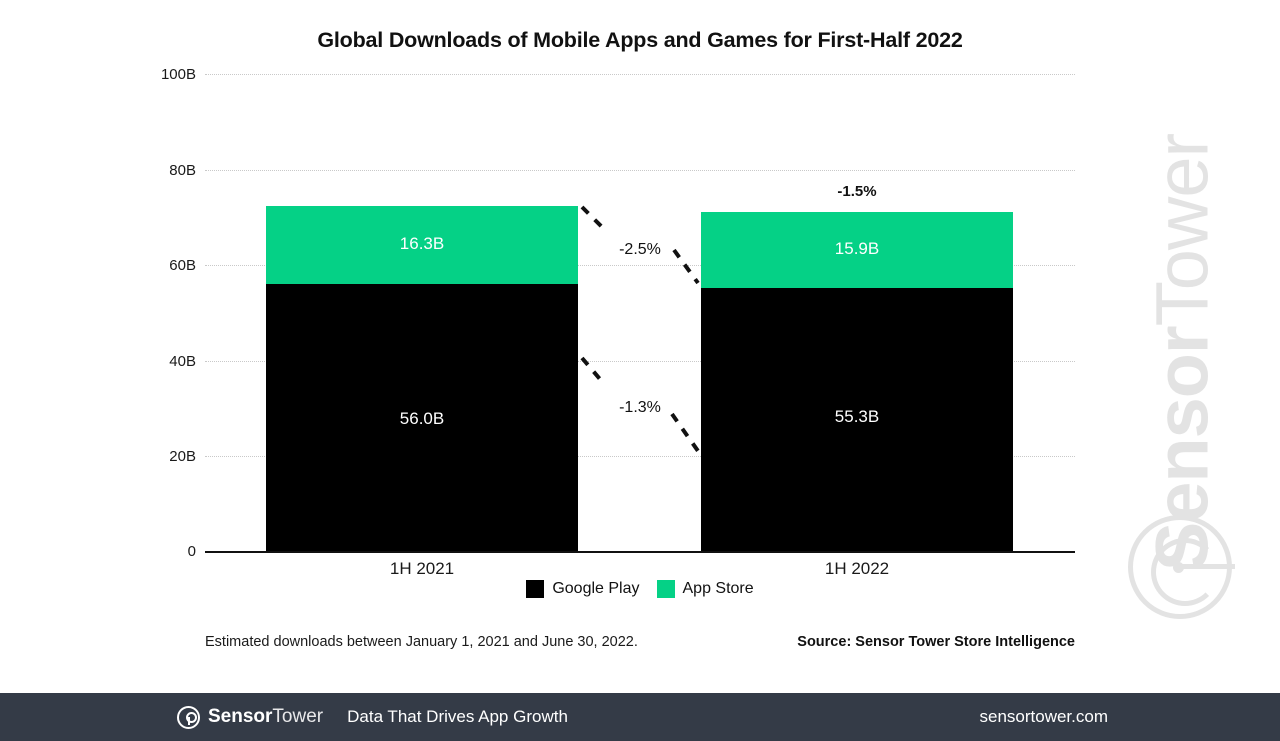 The height and width of the screenshot is (741, 1280). I want to click on x-tick-label-1h-2021: 1H 2021, so click(422, 568).